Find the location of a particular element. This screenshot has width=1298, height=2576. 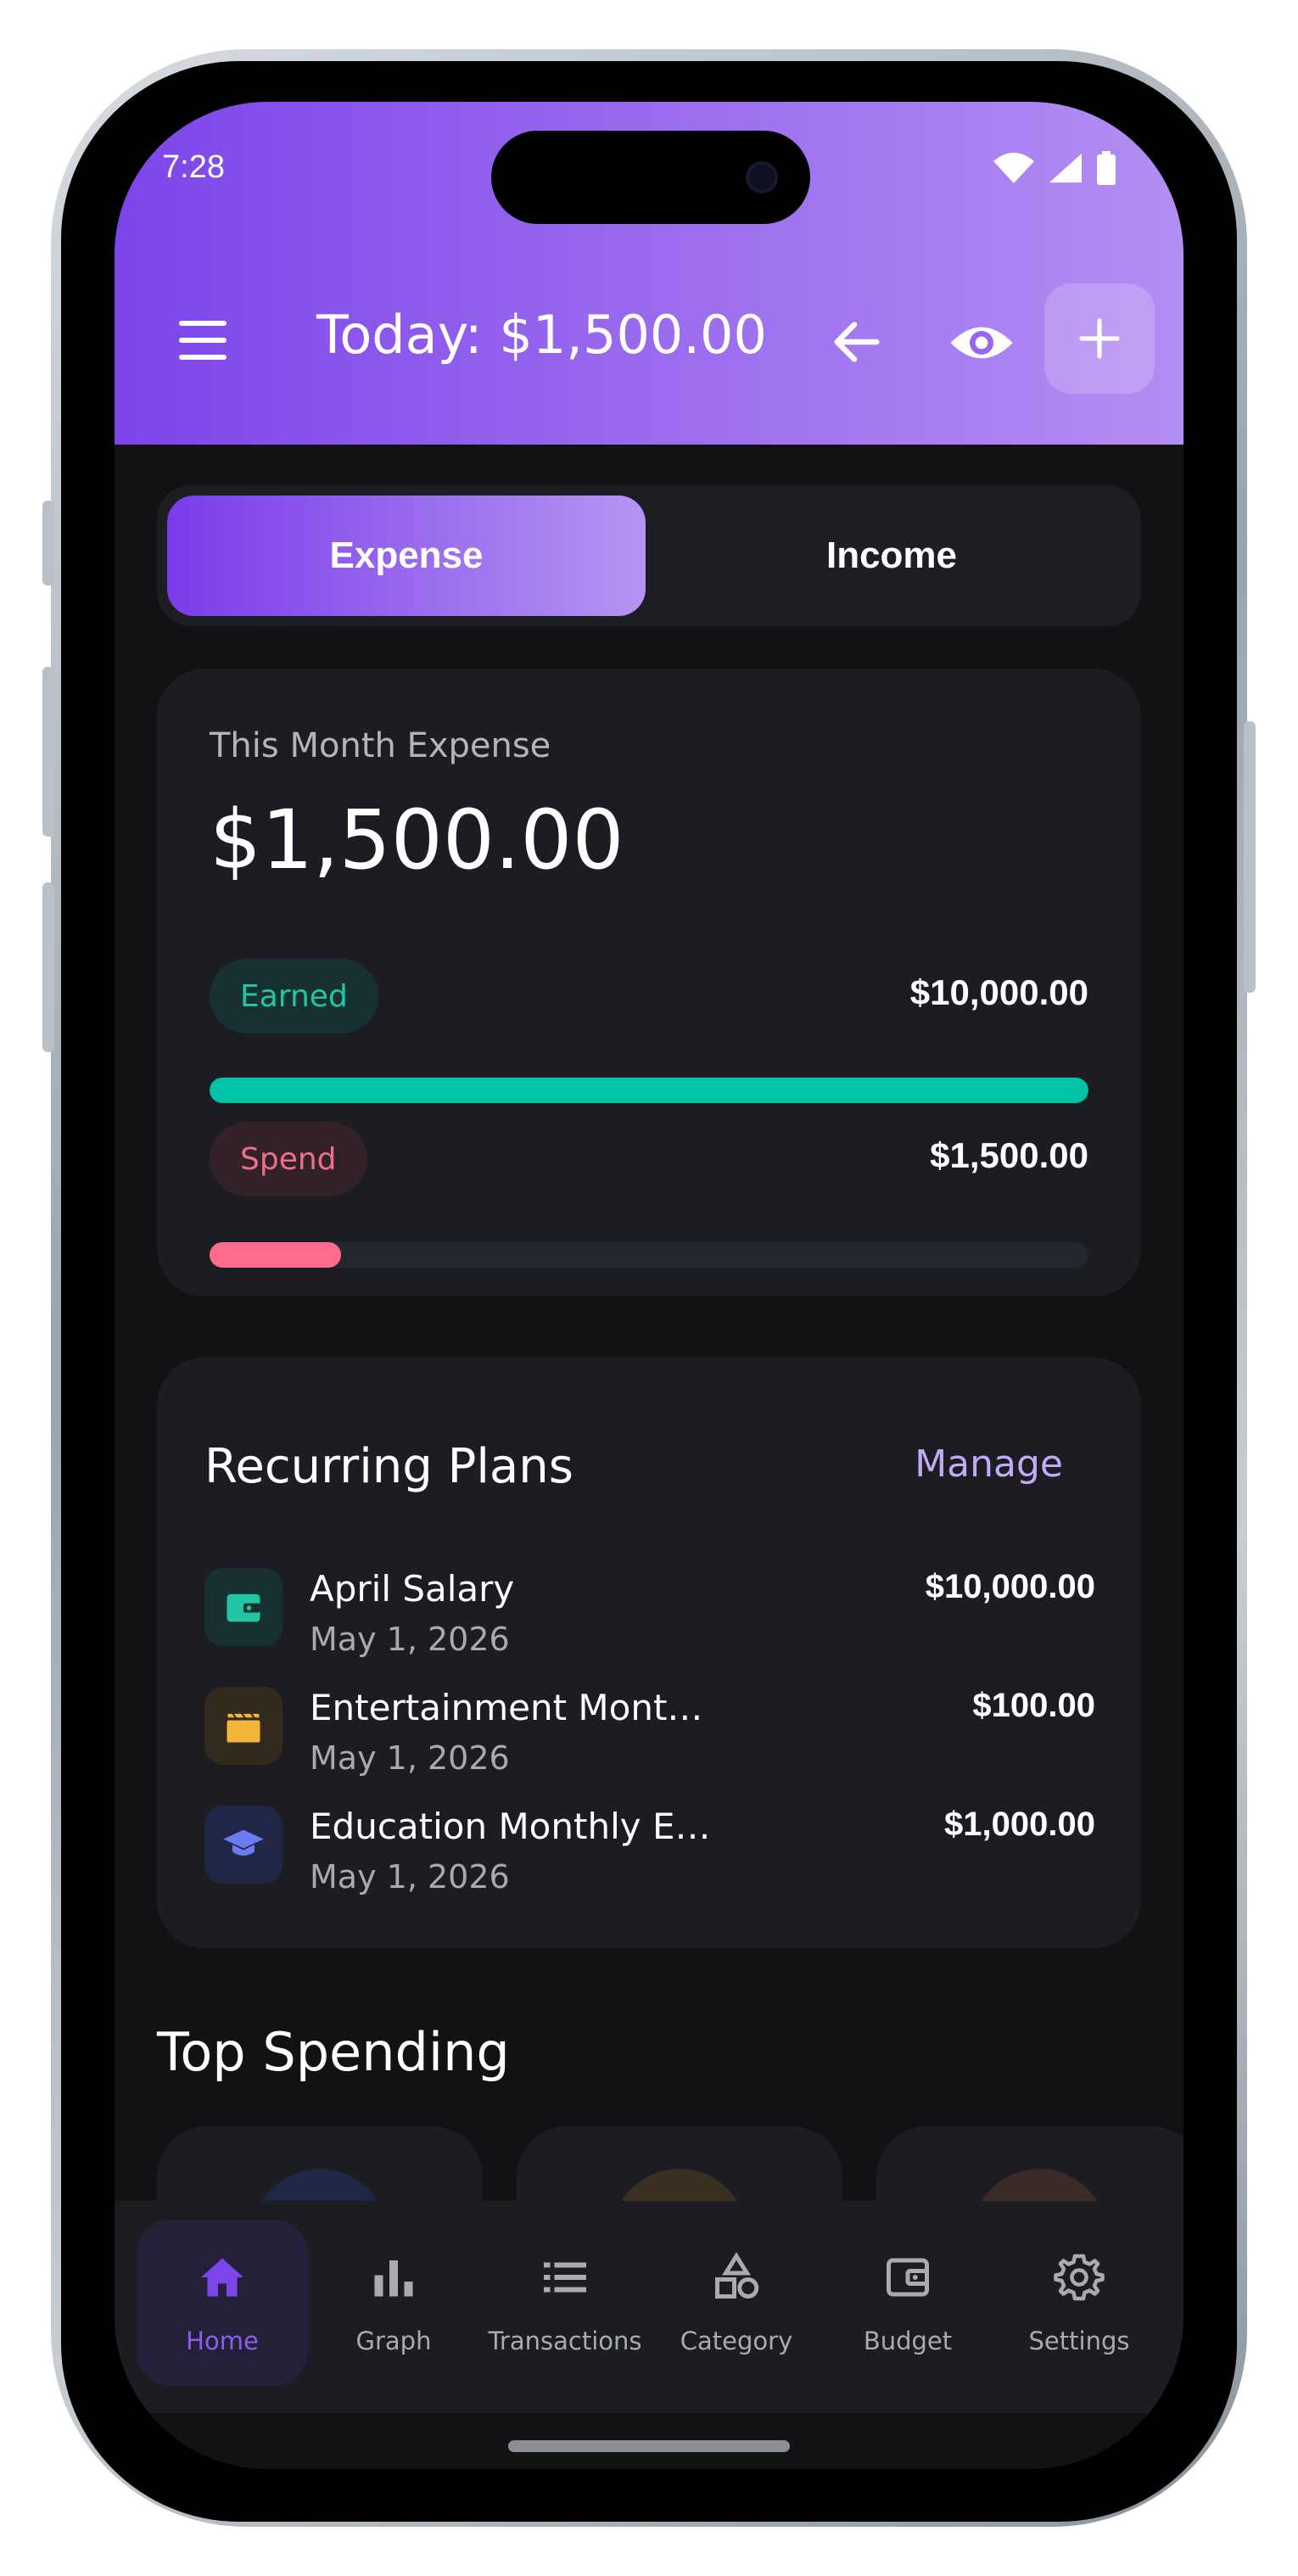

header-title: Today: $1,500.00 is located at coordinates (541, 335).